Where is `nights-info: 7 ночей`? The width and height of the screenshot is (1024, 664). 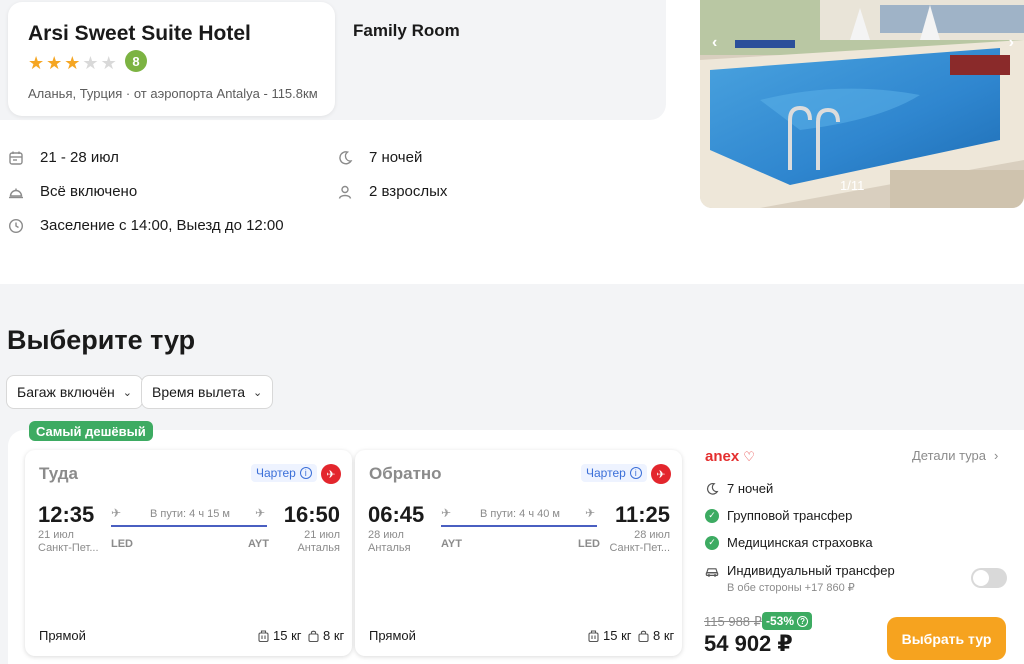
nights-info: 7 ночей is located at coordinates (379, 157).